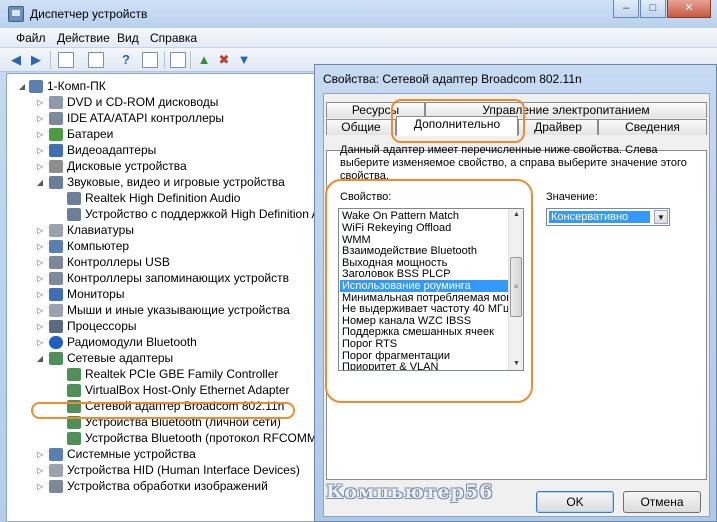 The image size is (717, 522). What do you see at coordinates (56, 278) in the screenshot?
I see `storage-controller-icon` at bounding box center [56, 278].